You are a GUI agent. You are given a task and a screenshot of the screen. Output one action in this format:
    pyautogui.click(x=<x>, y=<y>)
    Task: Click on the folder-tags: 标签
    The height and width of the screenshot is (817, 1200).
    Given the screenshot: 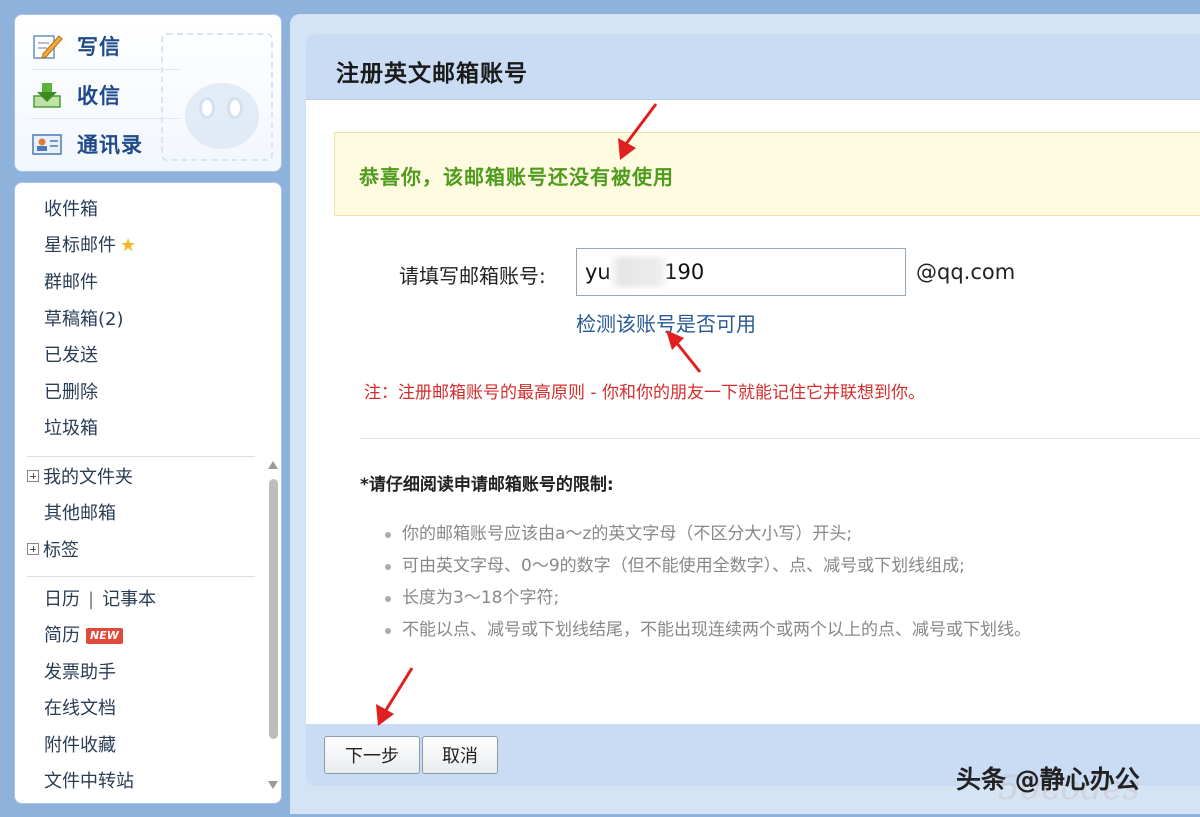 What is the action you would take?
    pyautogui.click(x=53, y=551)
    